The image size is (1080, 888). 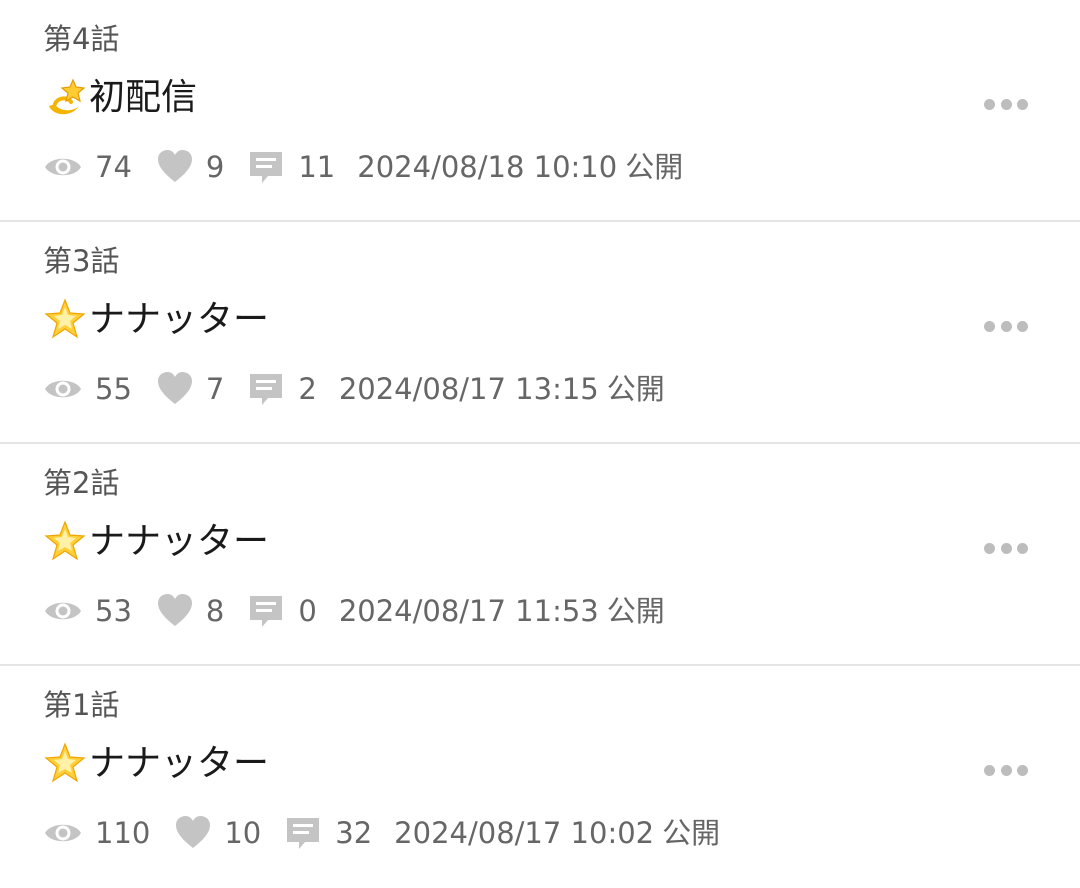 What do you see at coordinates (243, 833) in the screenshot?
I see `like-count: 10` at bounding box center [243, 833].